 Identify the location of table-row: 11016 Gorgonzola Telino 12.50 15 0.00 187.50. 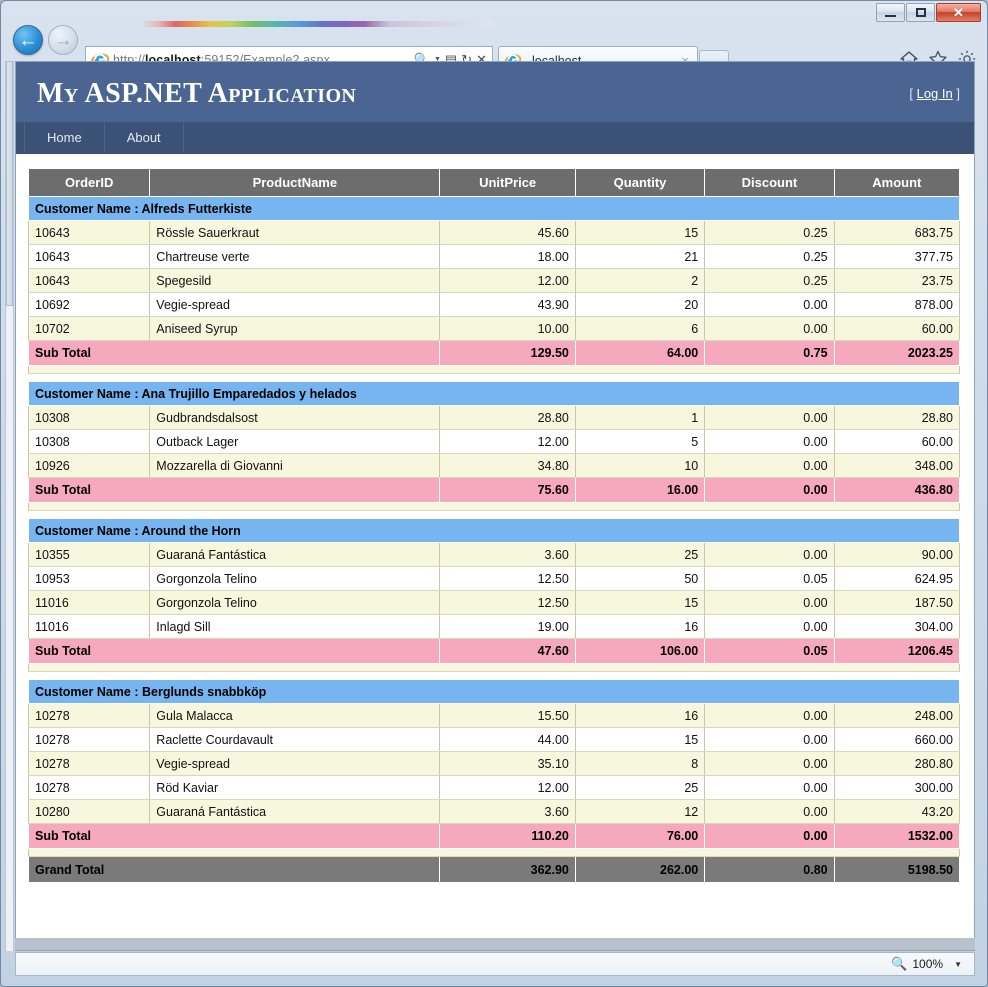
(494, 602).